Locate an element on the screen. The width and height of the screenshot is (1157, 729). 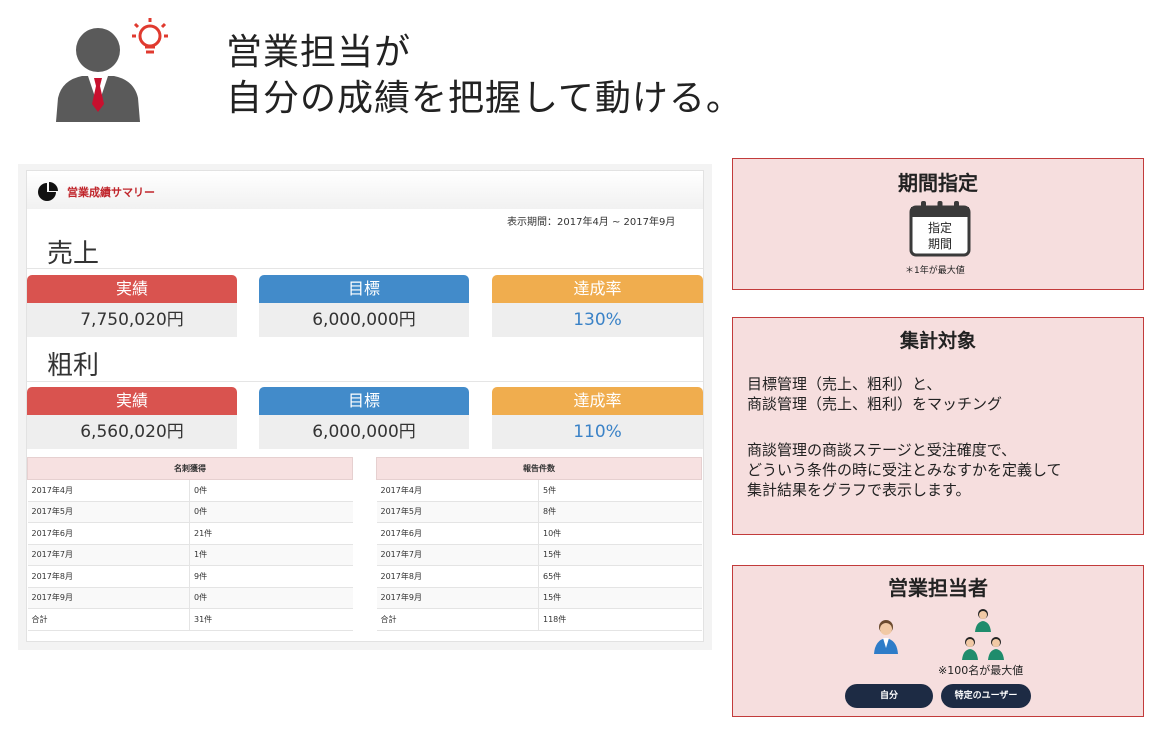
profit-actual-value: 6,560,020円 is located at coordinates (132, 432).